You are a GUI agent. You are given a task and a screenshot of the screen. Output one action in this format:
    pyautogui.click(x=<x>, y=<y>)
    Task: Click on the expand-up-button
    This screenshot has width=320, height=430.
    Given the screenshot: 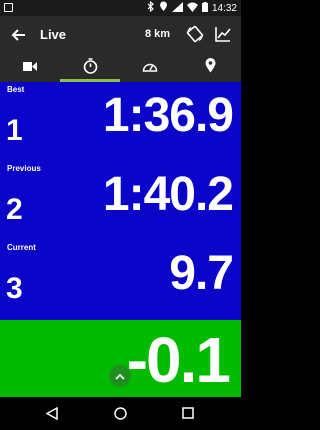 What is the action you would take?
    pyautogui.click(x=120, y=376)
    